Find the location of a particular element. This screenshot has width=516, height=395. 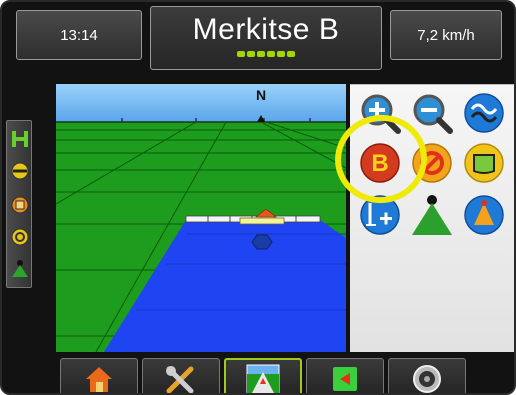

clock: 13:14 is located at coordinates (79, 35).